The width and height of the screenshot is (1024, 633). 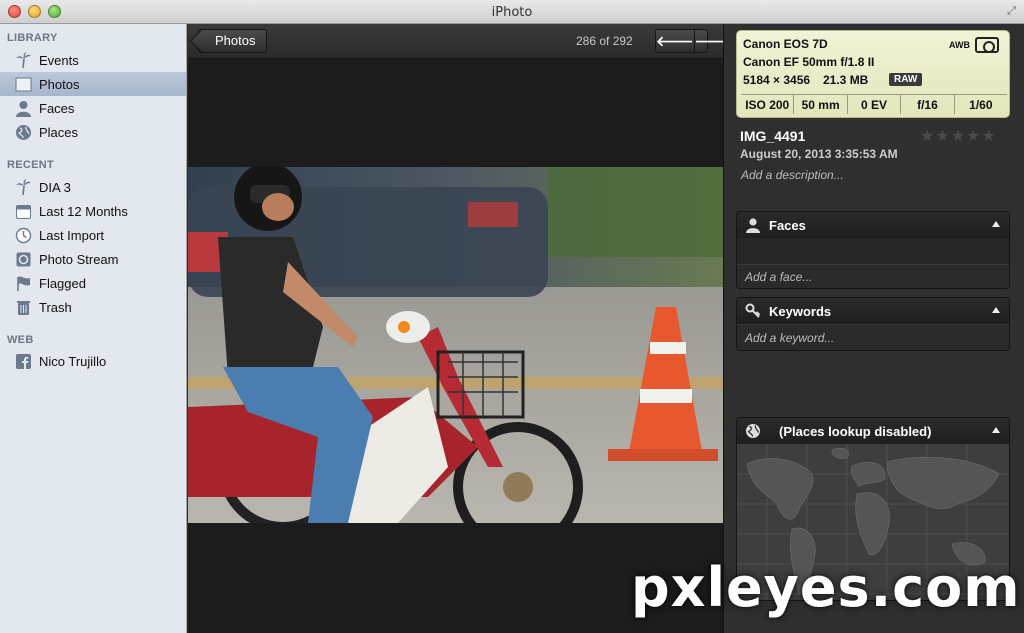 What do you see at coordinates (93, 283) in the screenshot?
I see `sidebar-item-flagged: Flagged` at bounding box center [93, 283].